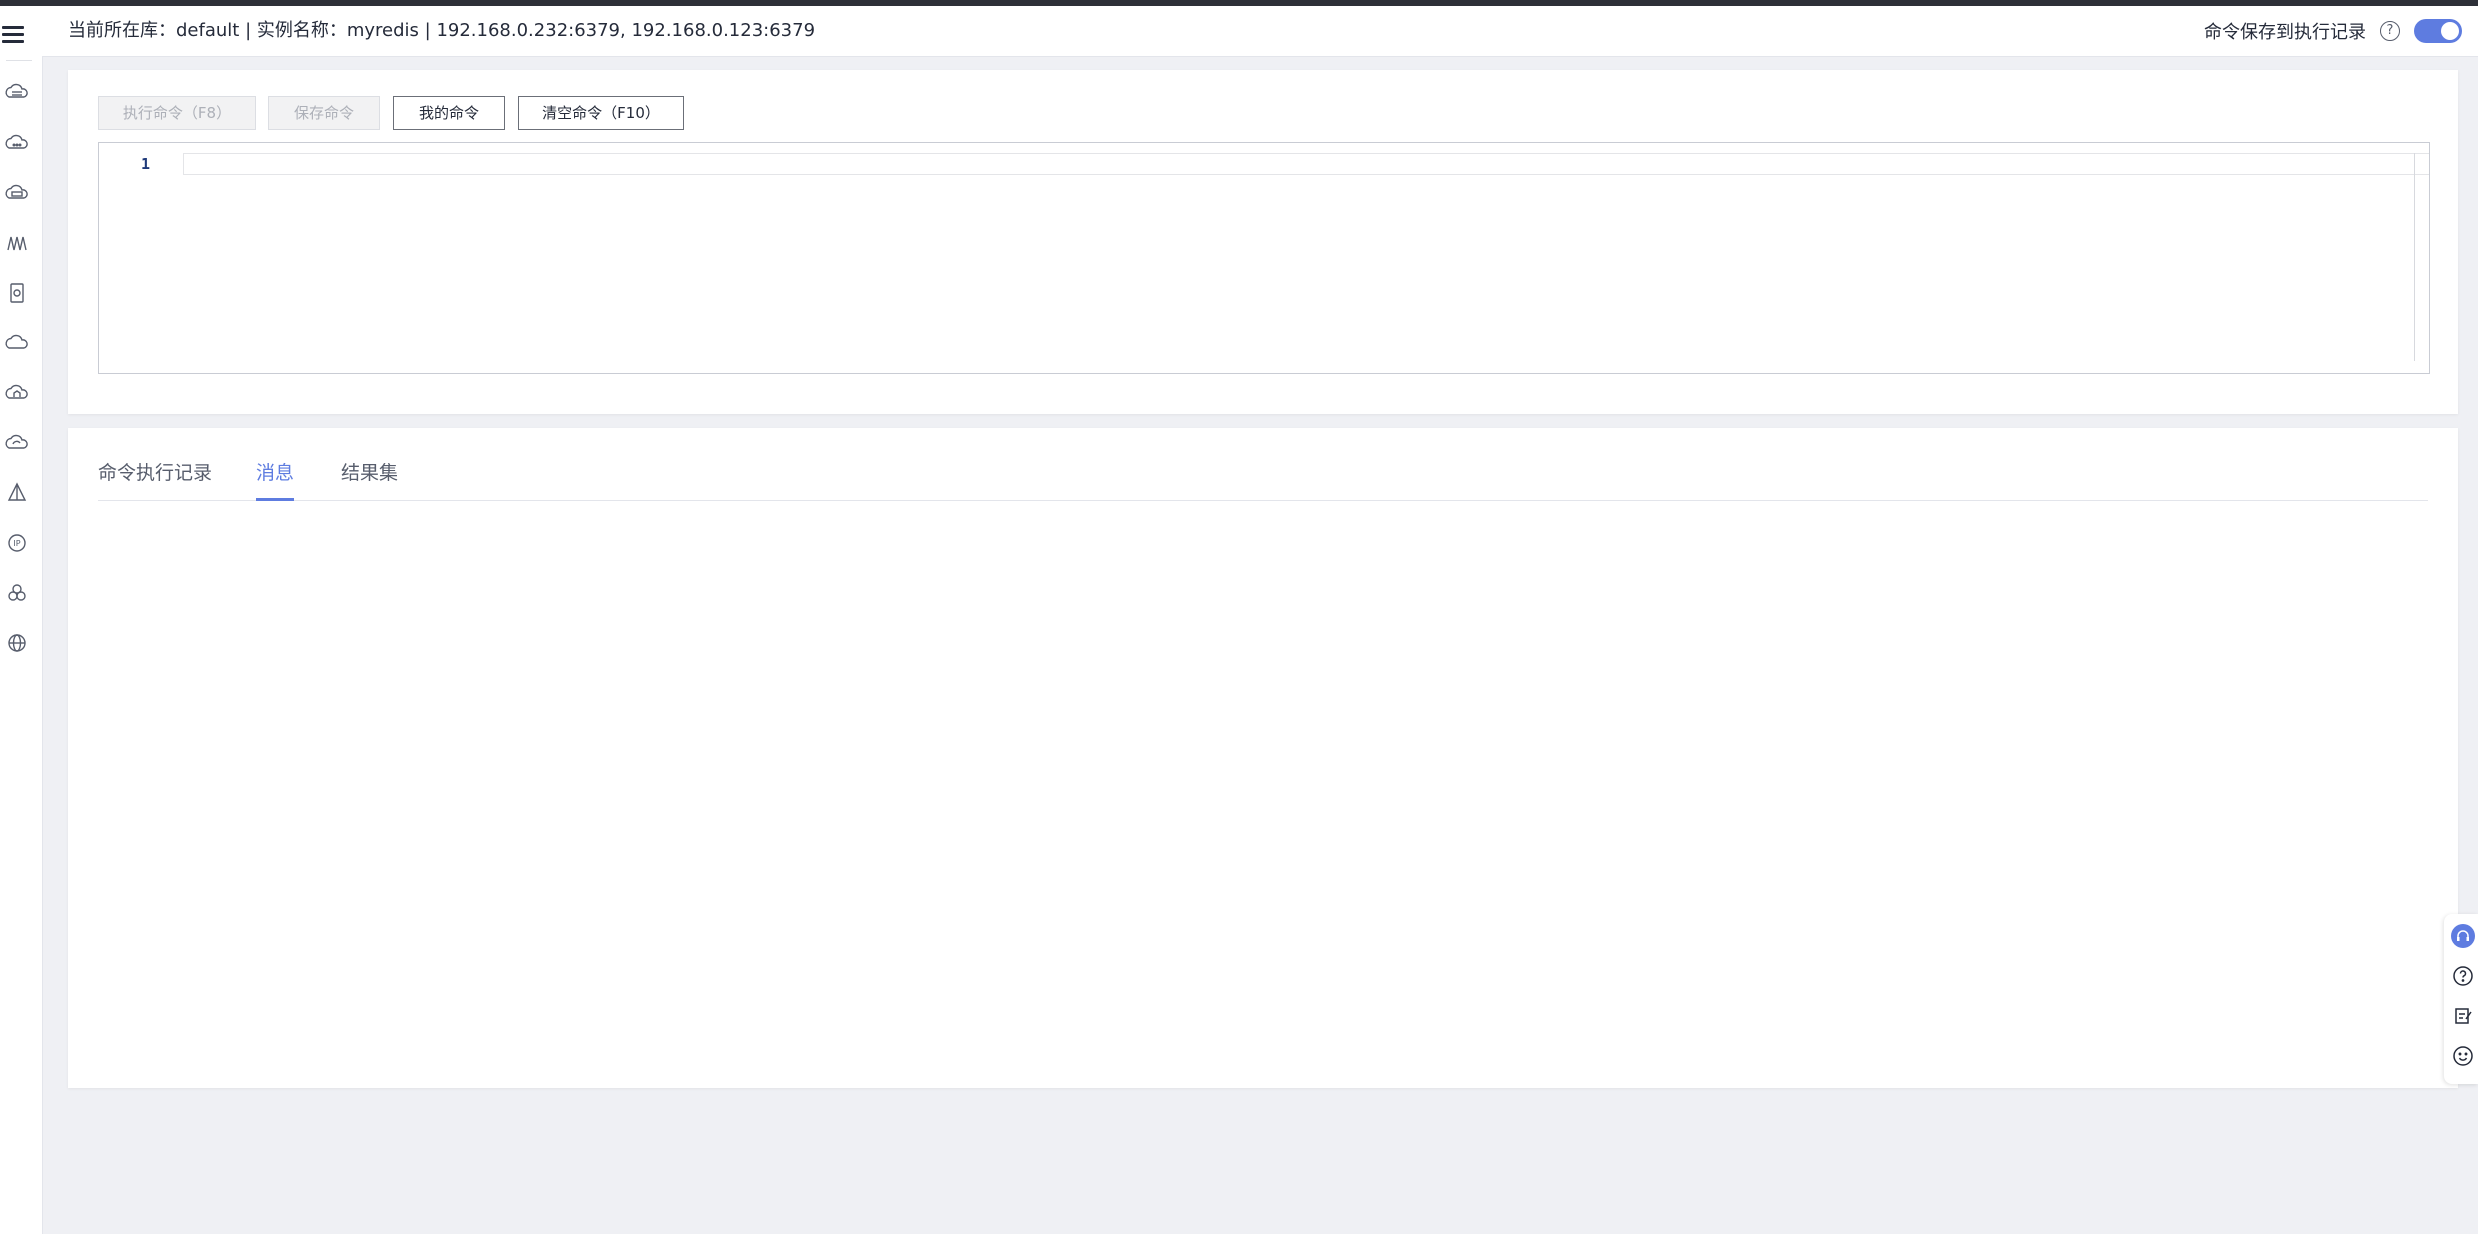  What do you see at coordinates (208, 30) in the screenshot?
I see `current-db-value: default` at bounding box center [208, 30].